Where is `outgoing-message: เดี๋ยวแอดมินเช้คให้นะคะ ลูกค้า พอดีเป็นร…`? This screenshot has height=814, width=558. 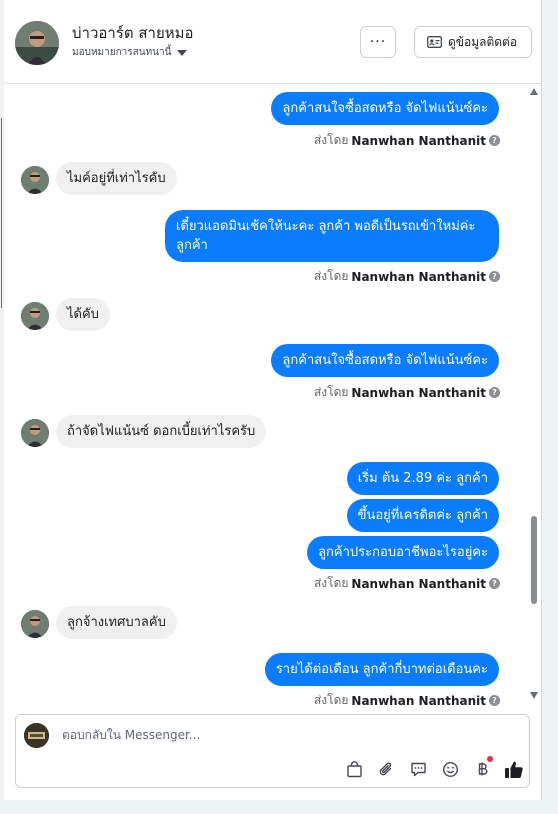 outgoing-message: เดี๋ยวแอดมินเช้คให้นะคะ ลูกค้า พอดีเป็นร… is located at coordinates (332, 236).